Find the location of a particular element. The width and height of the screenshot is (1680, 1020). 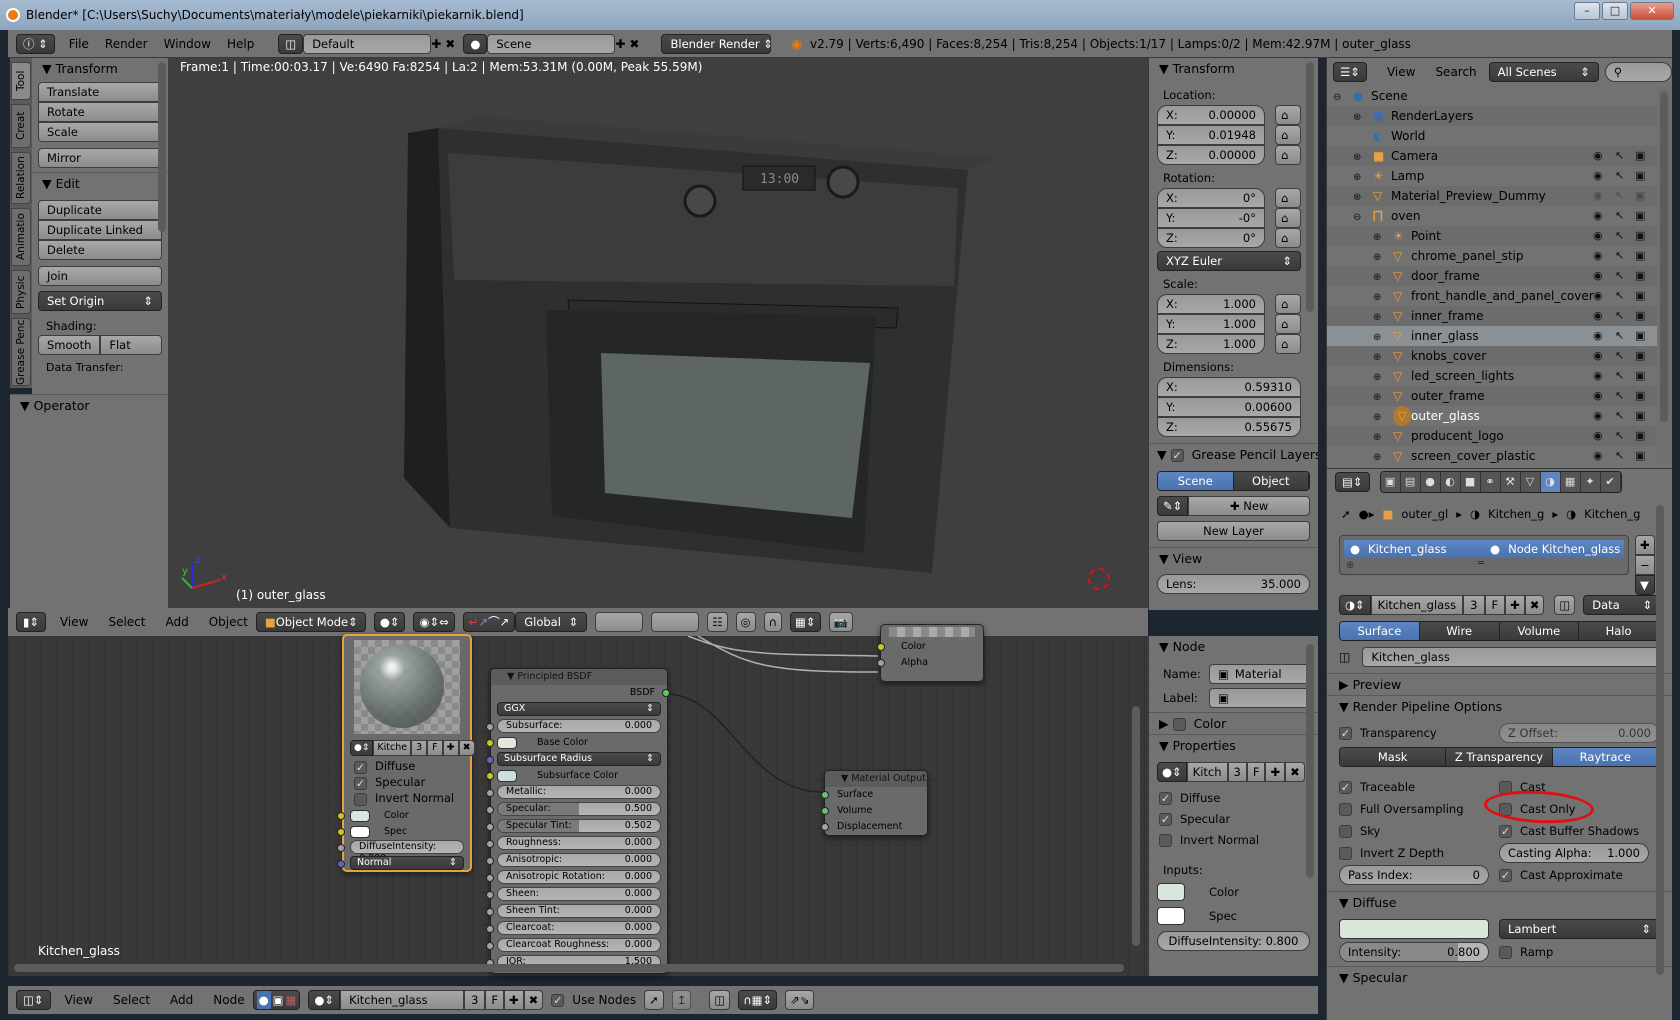

manipulator-icons: ↵↗⌒↗ is located at coordinates (489, 622).